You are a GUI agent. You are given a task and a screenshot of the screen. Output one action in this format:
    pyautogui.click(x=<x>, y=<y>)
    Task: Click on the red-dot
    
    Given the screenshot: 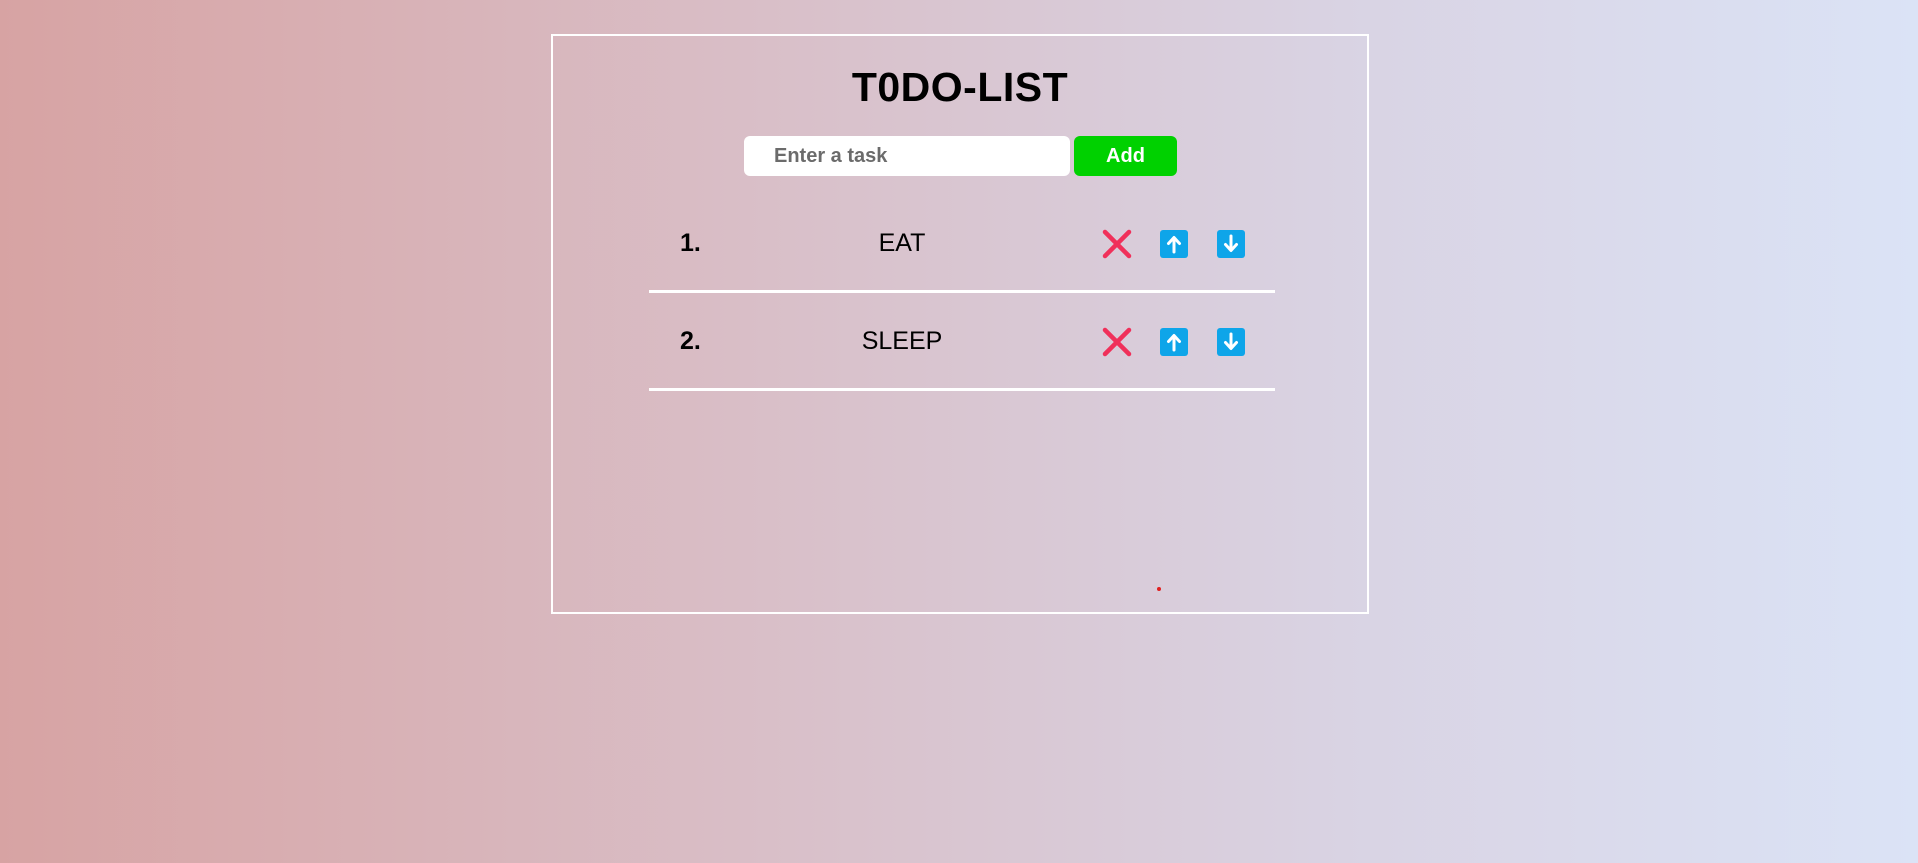 What is the action you would take?
    pyautogui.click(x=1159, y=589)
    